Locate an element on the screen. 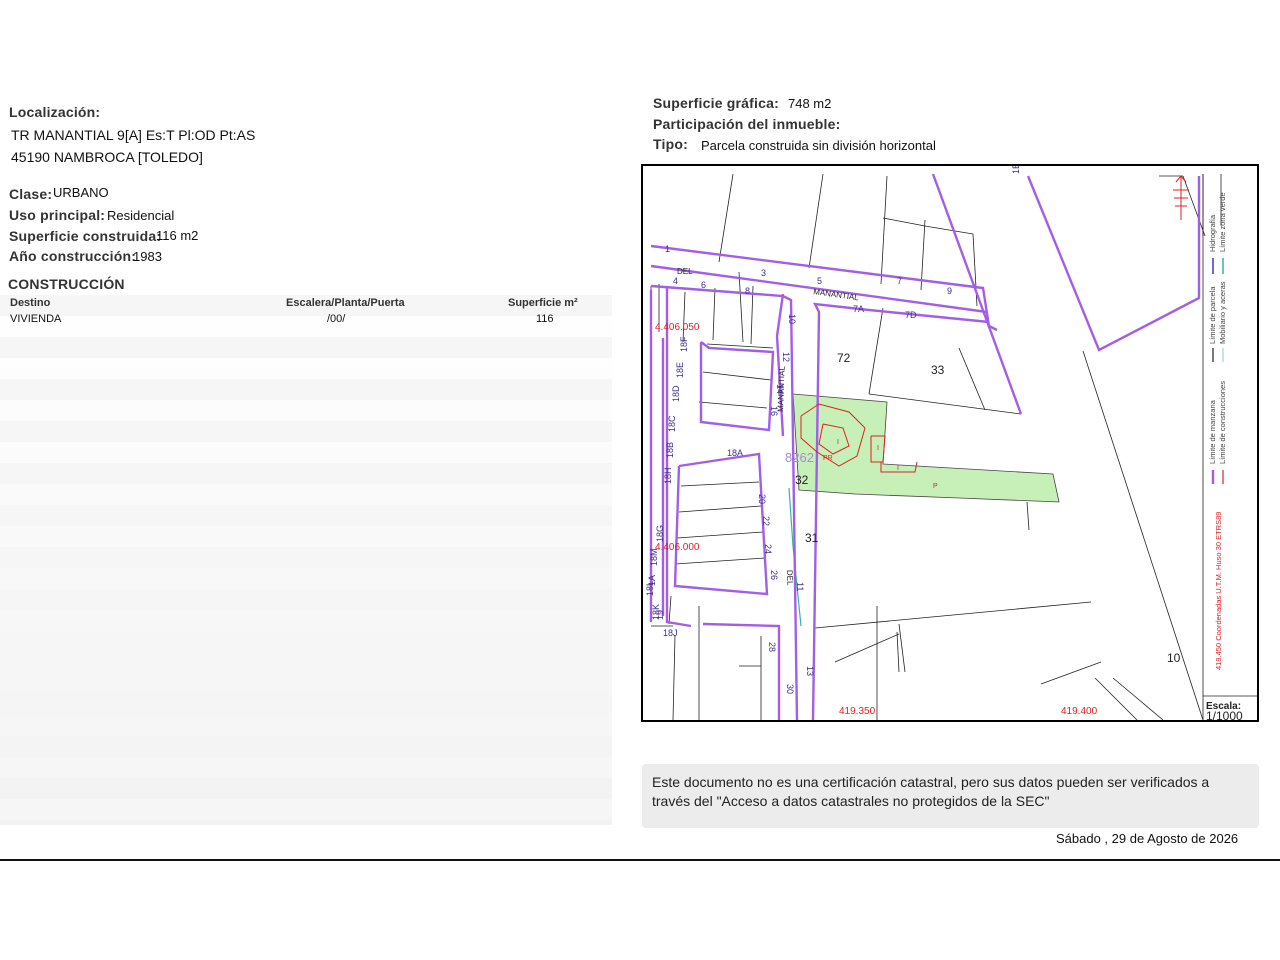 Image resolution: width=1280 pixels, height=960 pixels. house-number: 7A is located at coordinates (858, 309).